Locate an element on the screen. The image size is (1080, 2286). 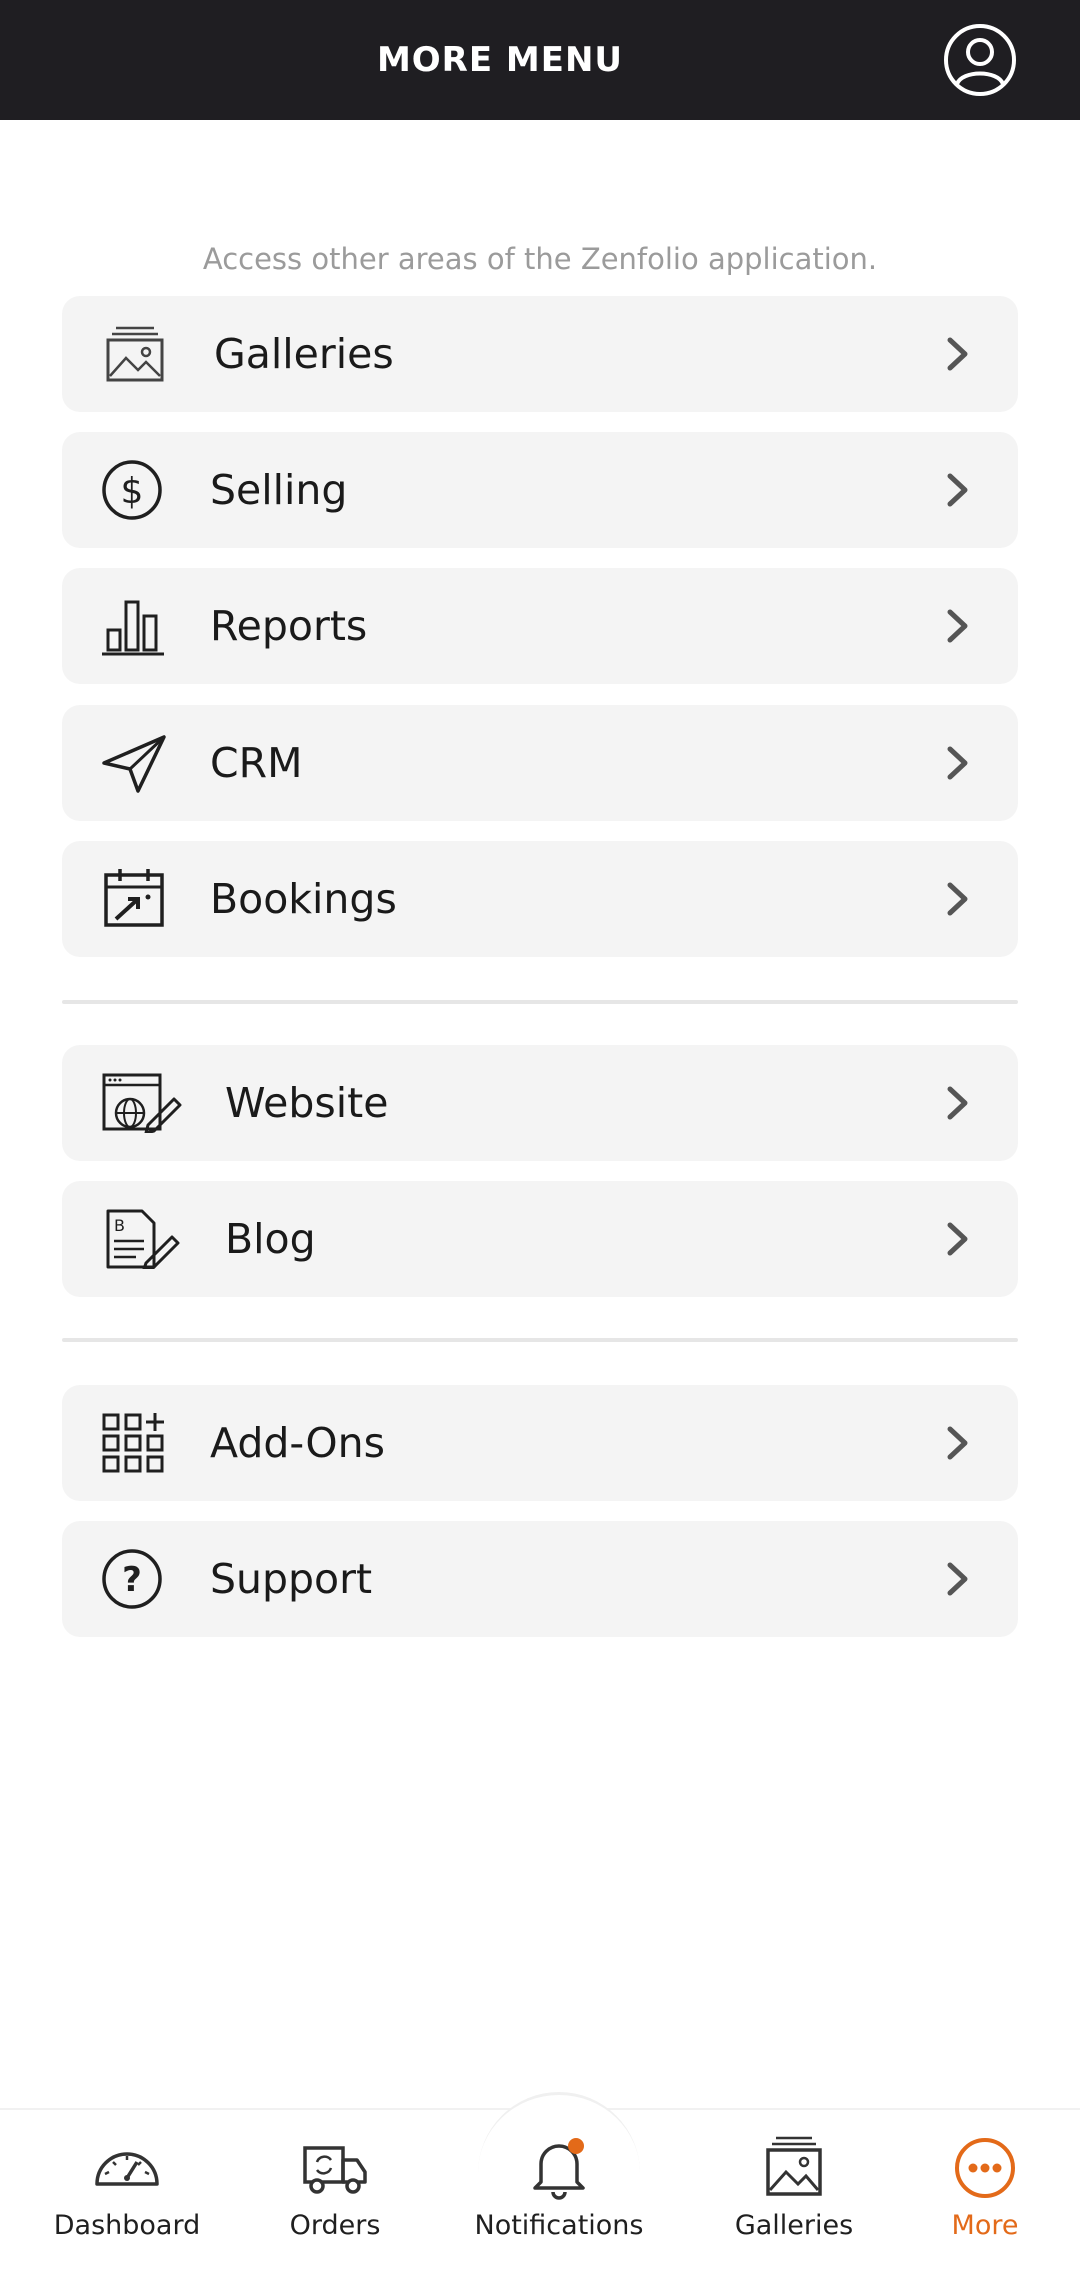
menu-item-crm: CRM is located at coordinates (540, 763).